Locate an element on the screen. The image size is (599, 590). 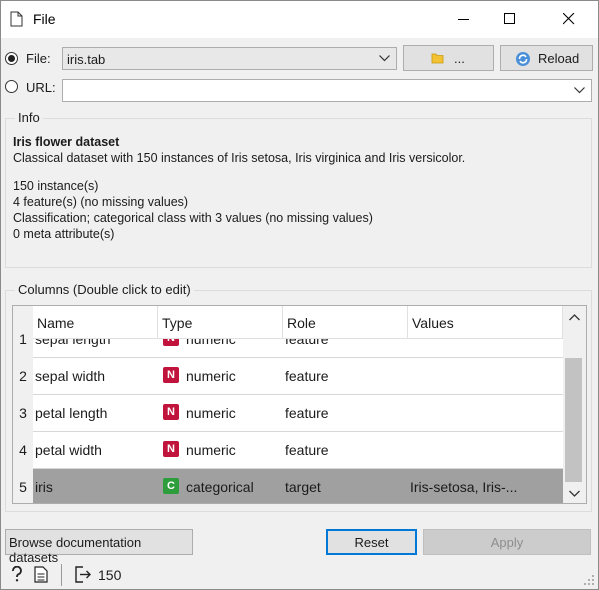
file-combo: iris.tab is located at coordinates (229, 58).